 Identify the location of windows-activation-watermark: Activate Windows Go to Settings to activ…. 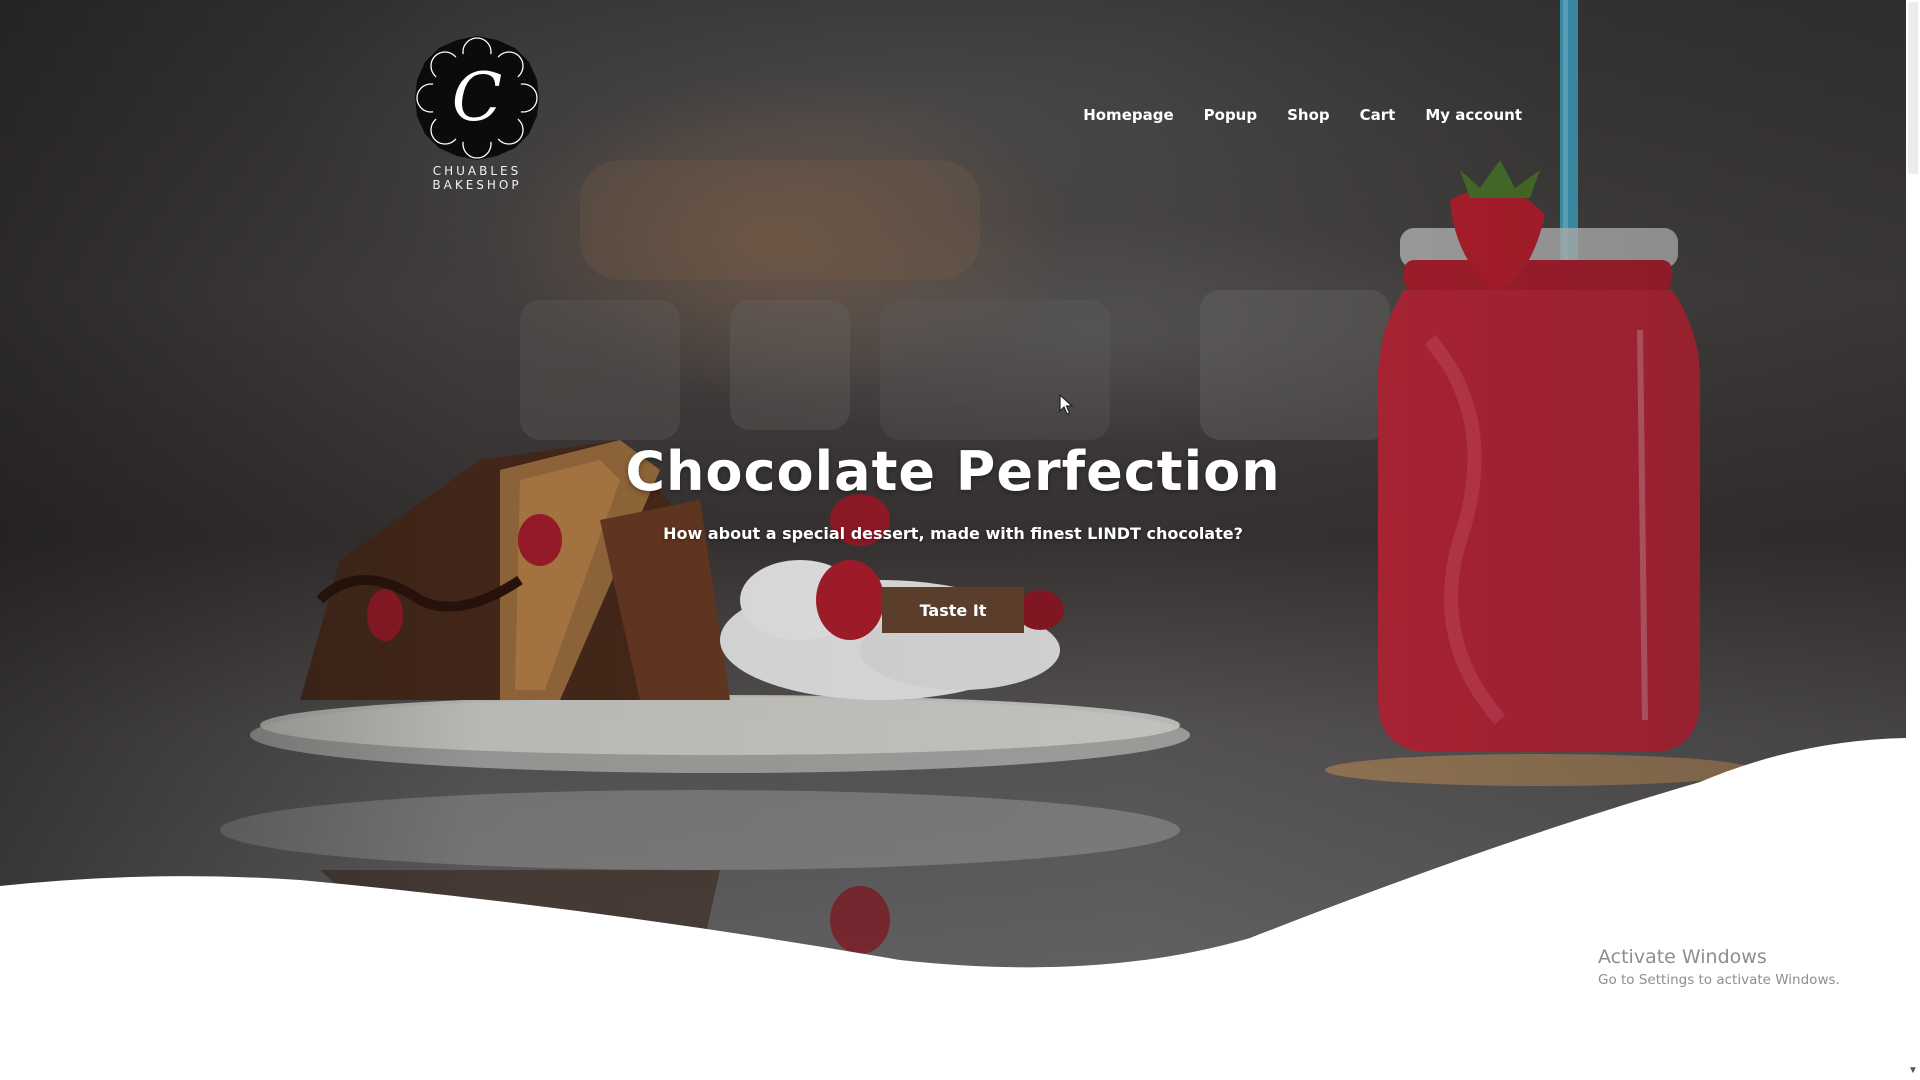
(1719, 967).